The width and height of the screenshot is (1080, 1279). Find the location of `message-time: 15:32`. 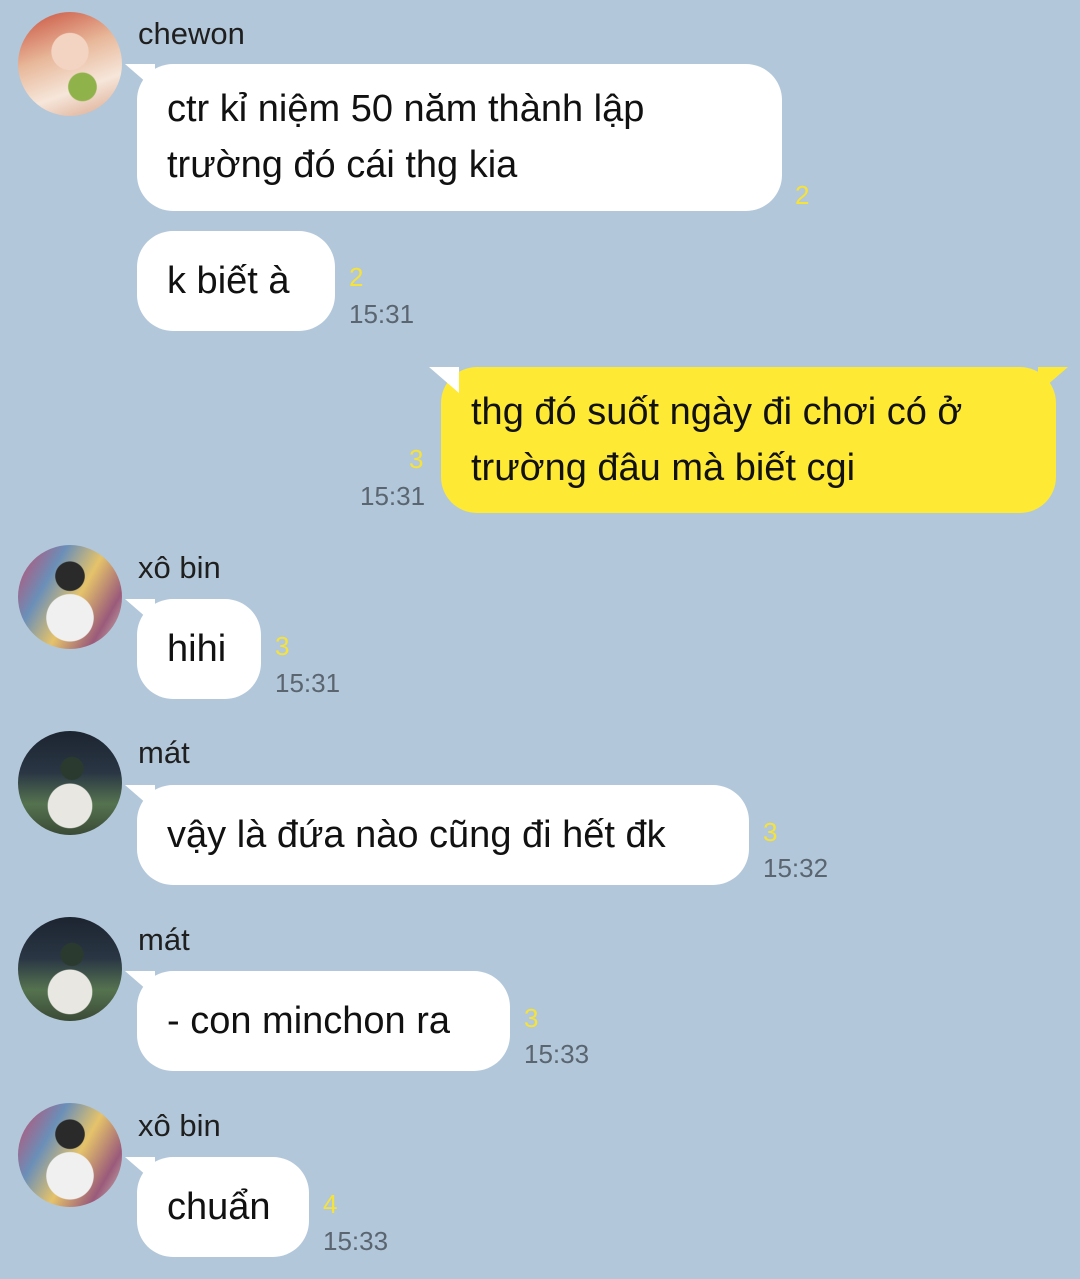

message-time: 15:32 is located at coordinates (796, 868).